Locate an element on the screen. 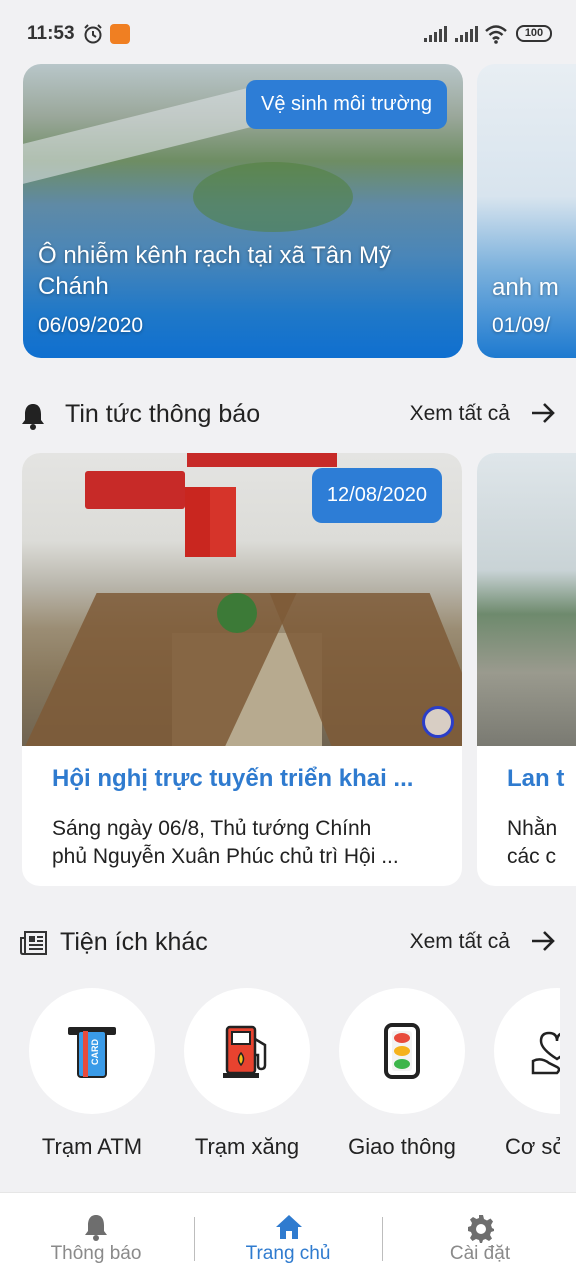  section-title: Tin tức thông báo is located at coordinates (163, 414).